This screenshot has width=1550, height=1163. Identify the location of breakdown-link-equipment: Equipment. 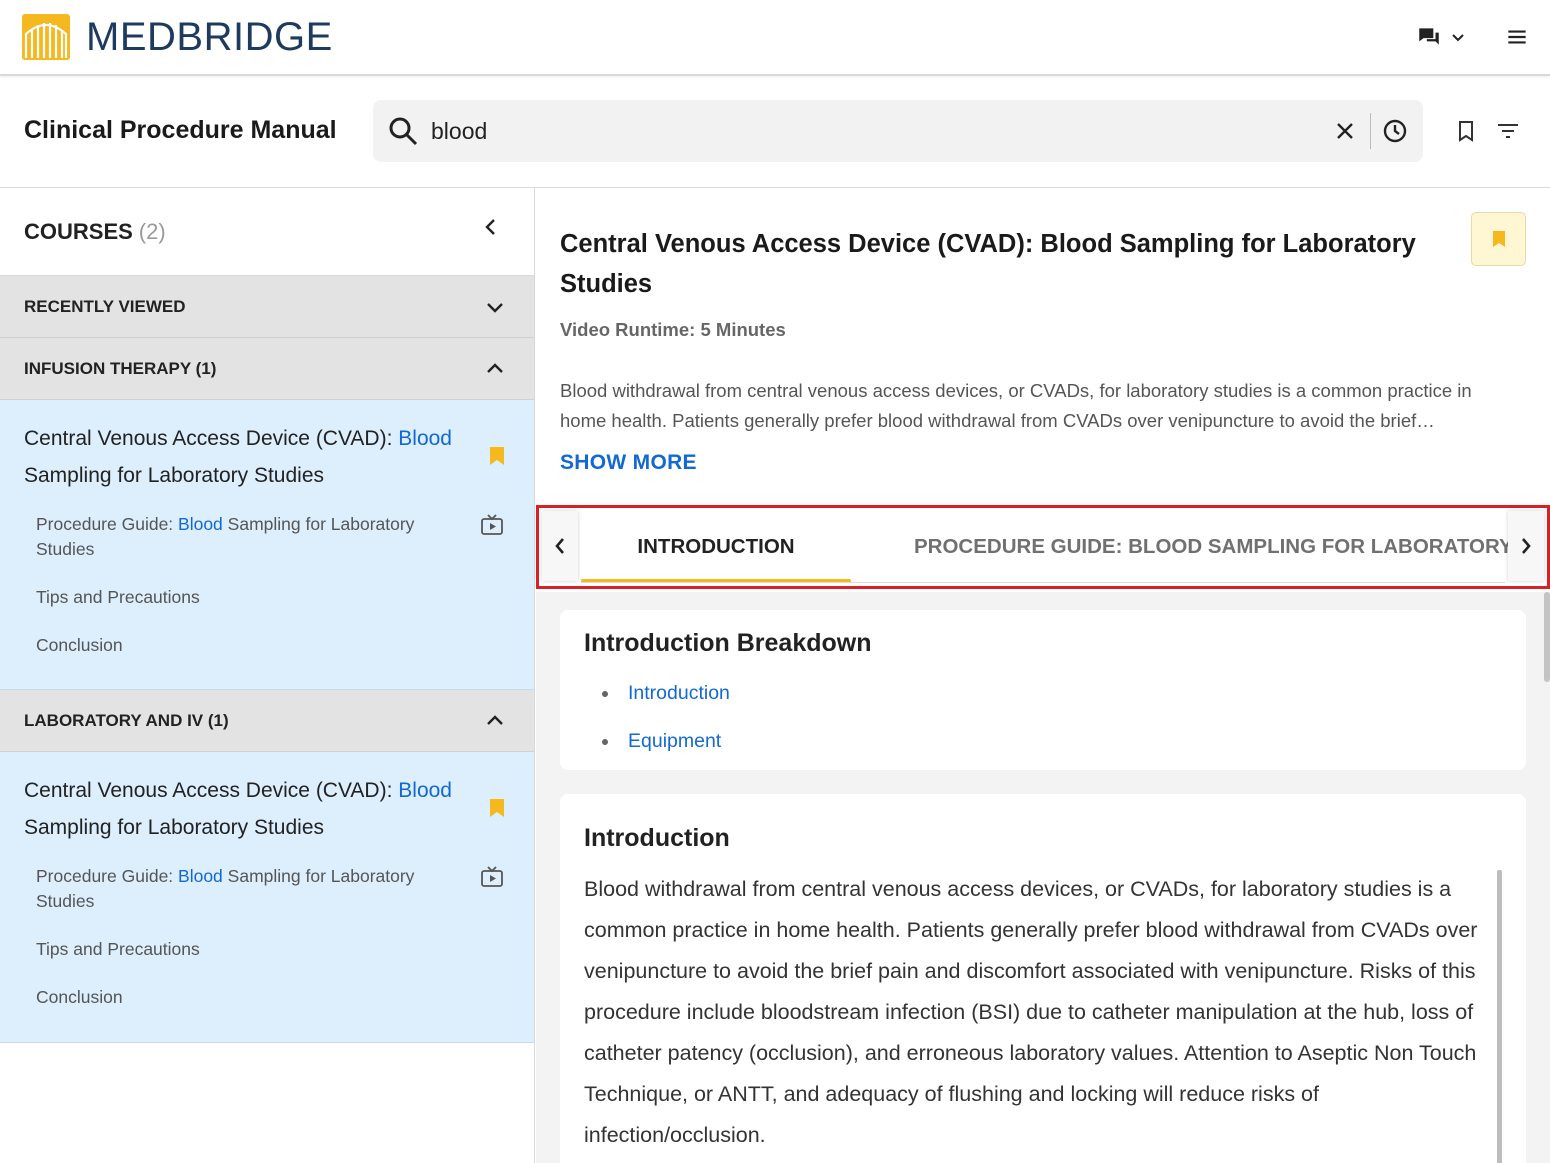
(666, 754).